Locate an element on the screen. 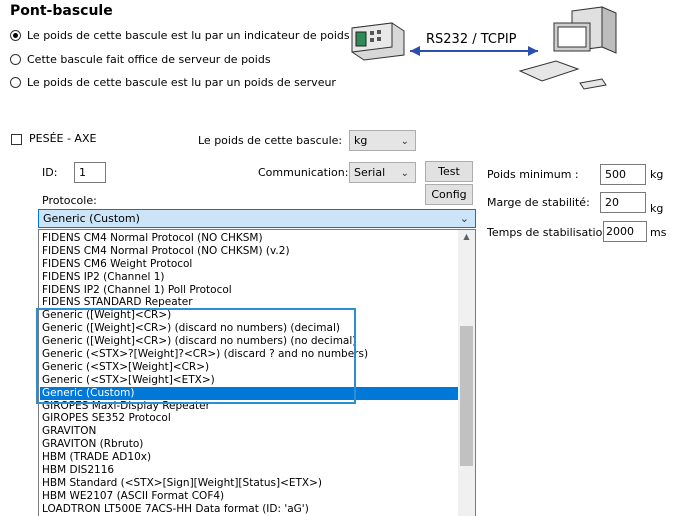 The width and height of the screenshot is (676, 516). protocol-list-item: GIROPES Maxi-Display Repeater is located at coordinates (249, 406).